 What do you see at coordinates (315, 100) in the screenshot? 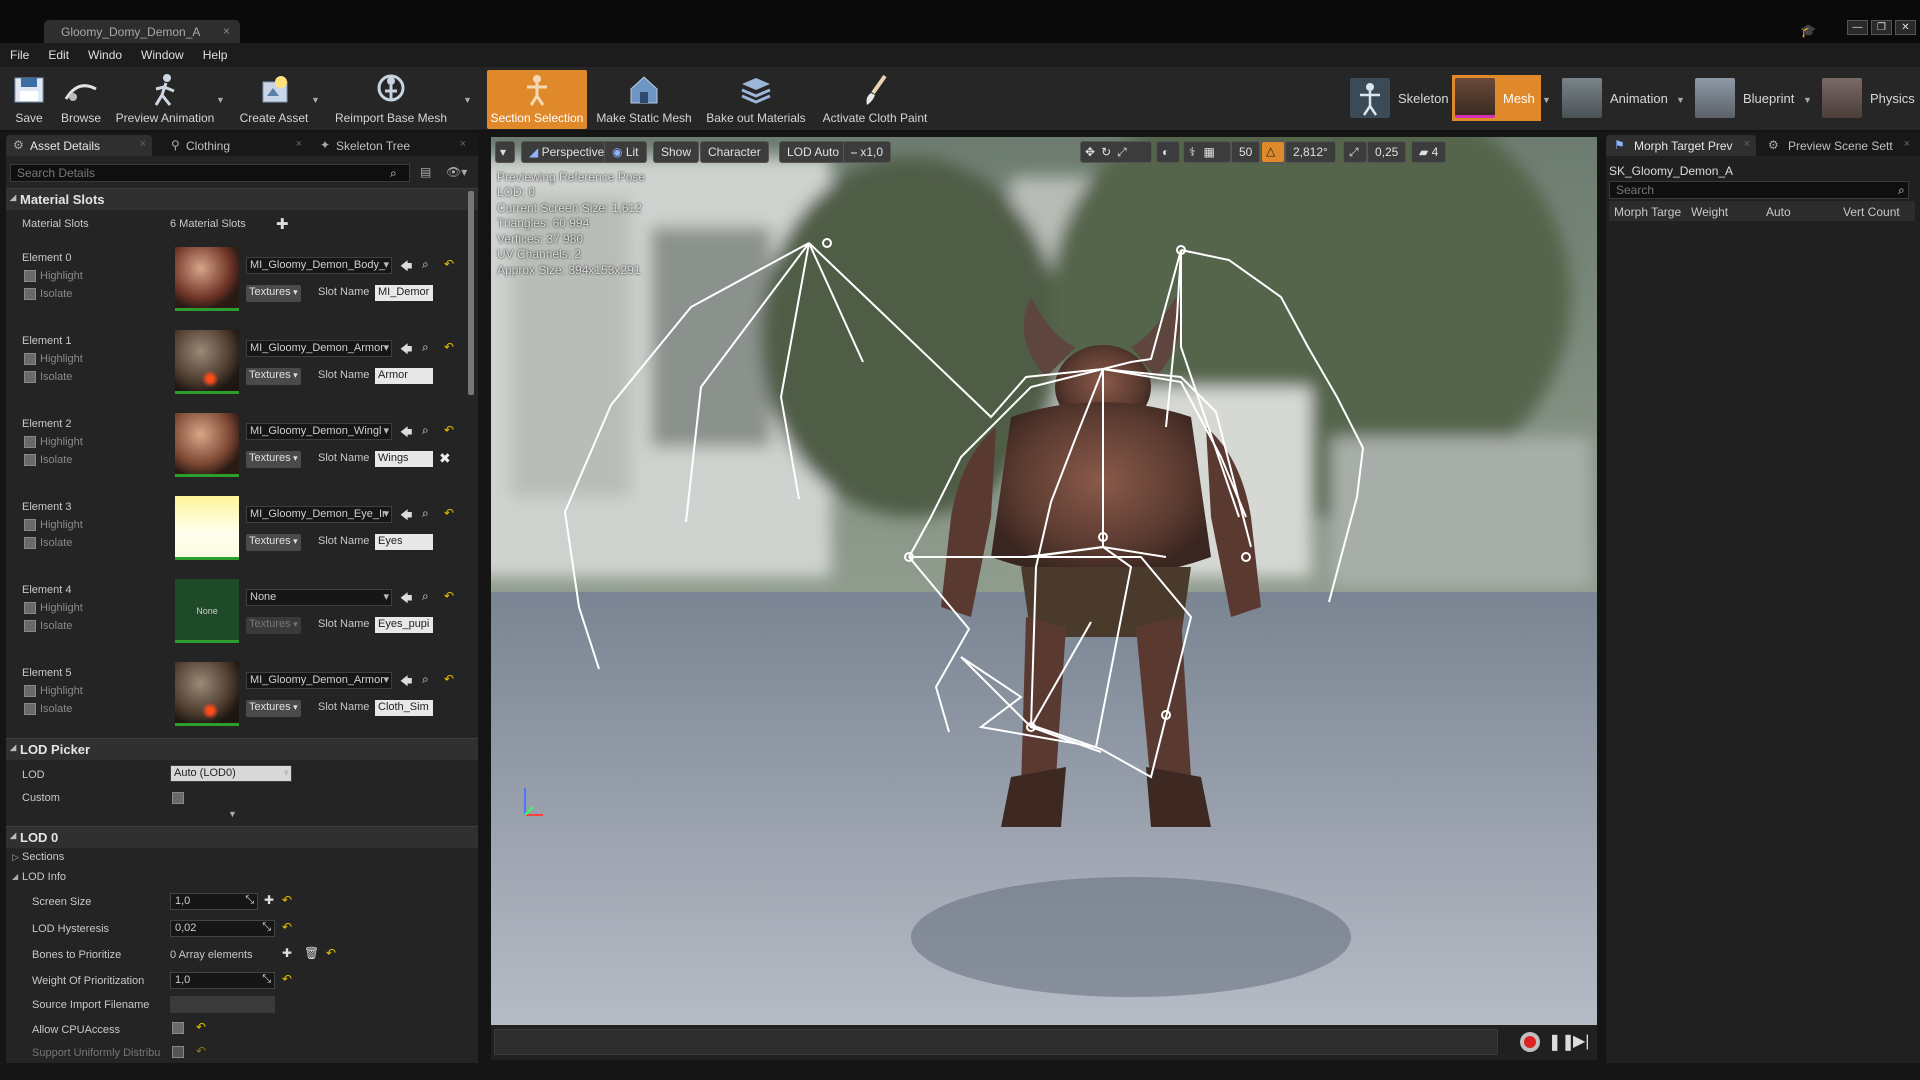
I see `create-asset-dropdown-icon: ▼` at bounding box center [315, 100].